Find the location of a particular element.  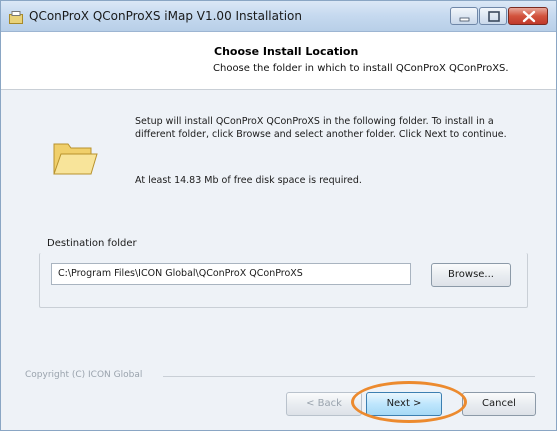

destination-folder-label: Destination folder is located at coordinates (92, 243).